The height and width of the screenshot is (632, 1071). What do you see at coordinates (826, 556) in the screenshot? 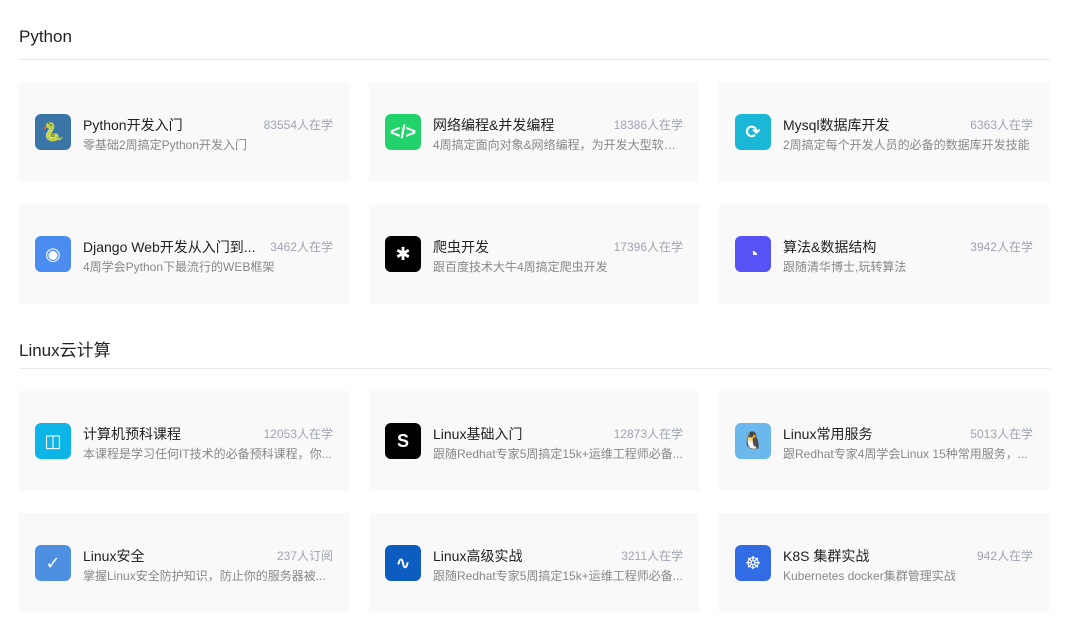
I see `course-title: K8S 集群实战` at bounding box center [826, 556].